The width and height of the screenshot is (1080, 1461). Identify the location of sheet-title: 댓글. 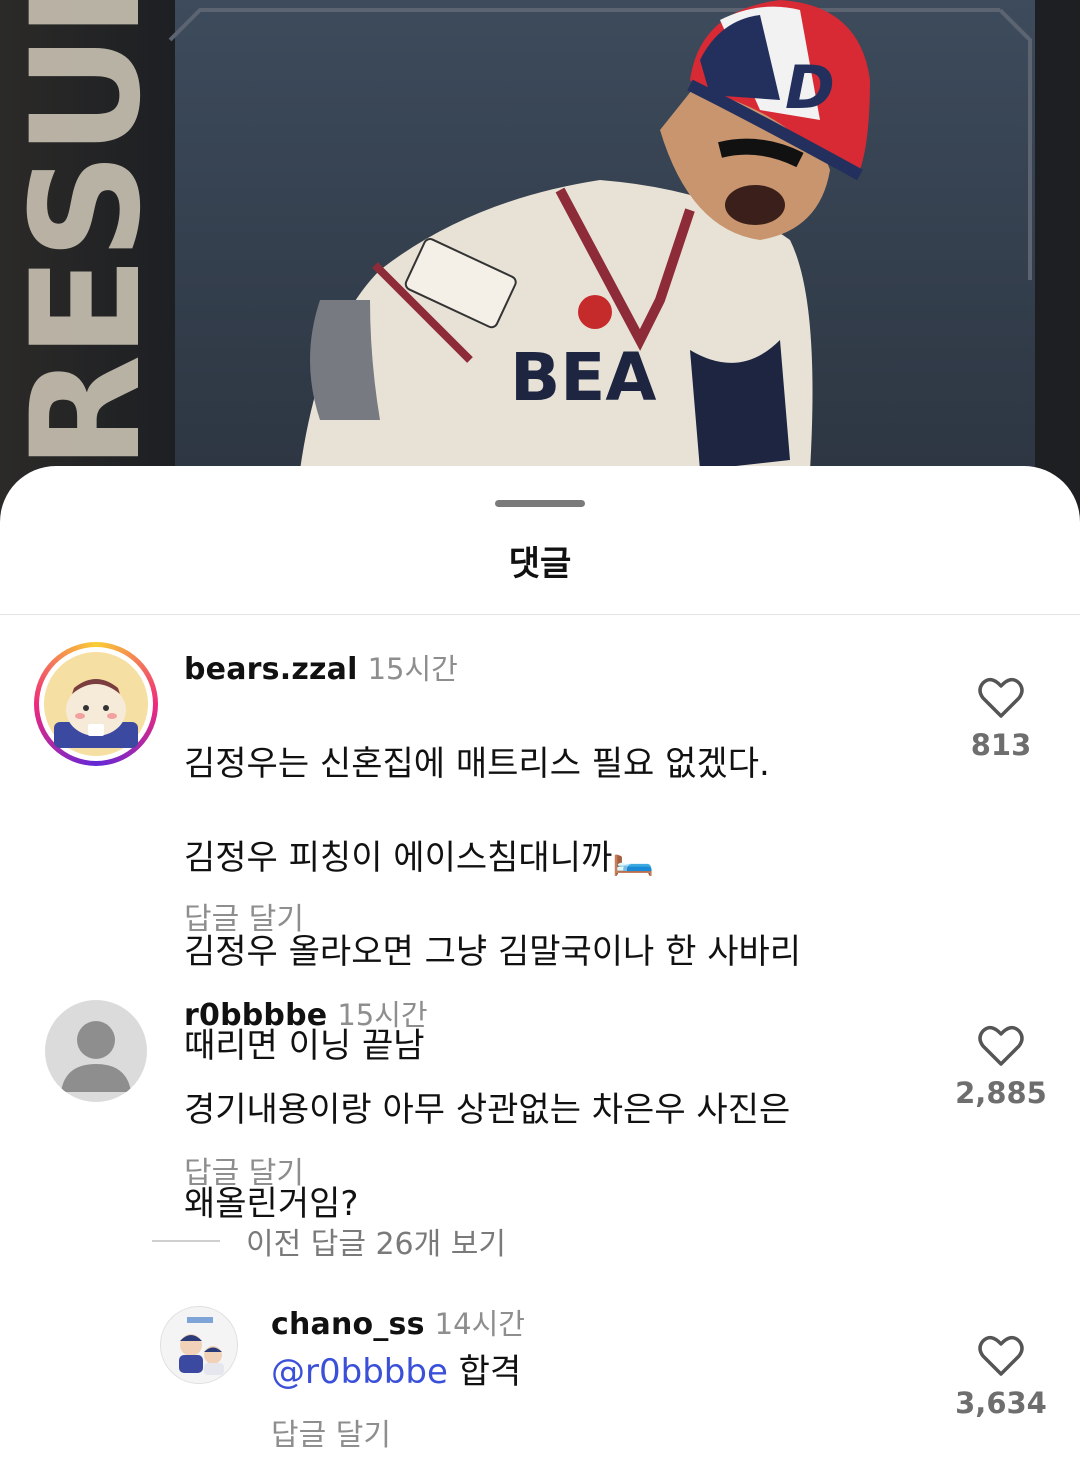
(540, 564).